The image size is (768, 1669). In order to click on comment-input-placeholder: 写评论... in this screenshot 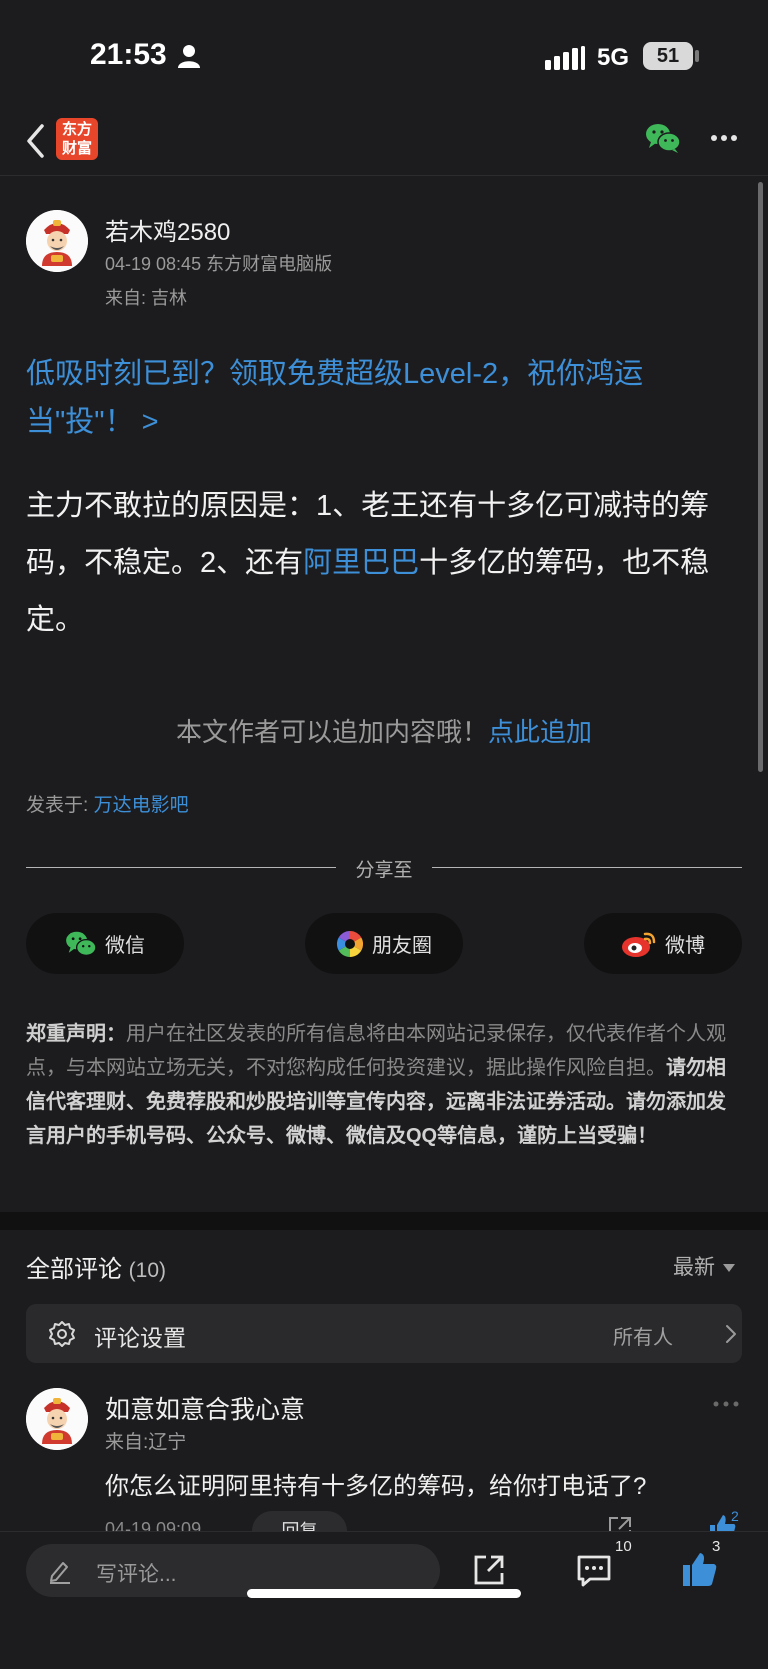, I will do `click(136, 1574)`.